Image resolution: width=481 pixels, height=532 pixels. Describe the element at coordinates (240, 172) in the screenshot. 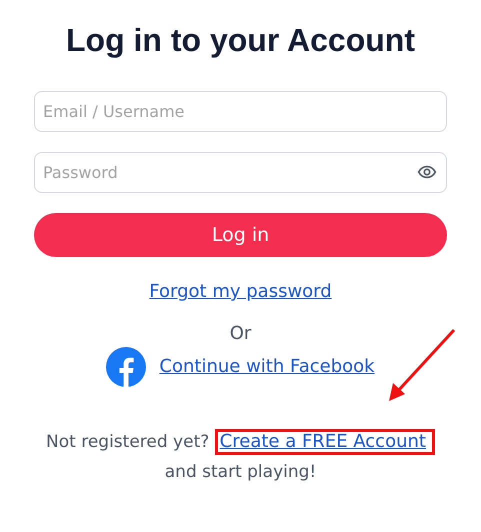

I see `password-field: Password` at that location.